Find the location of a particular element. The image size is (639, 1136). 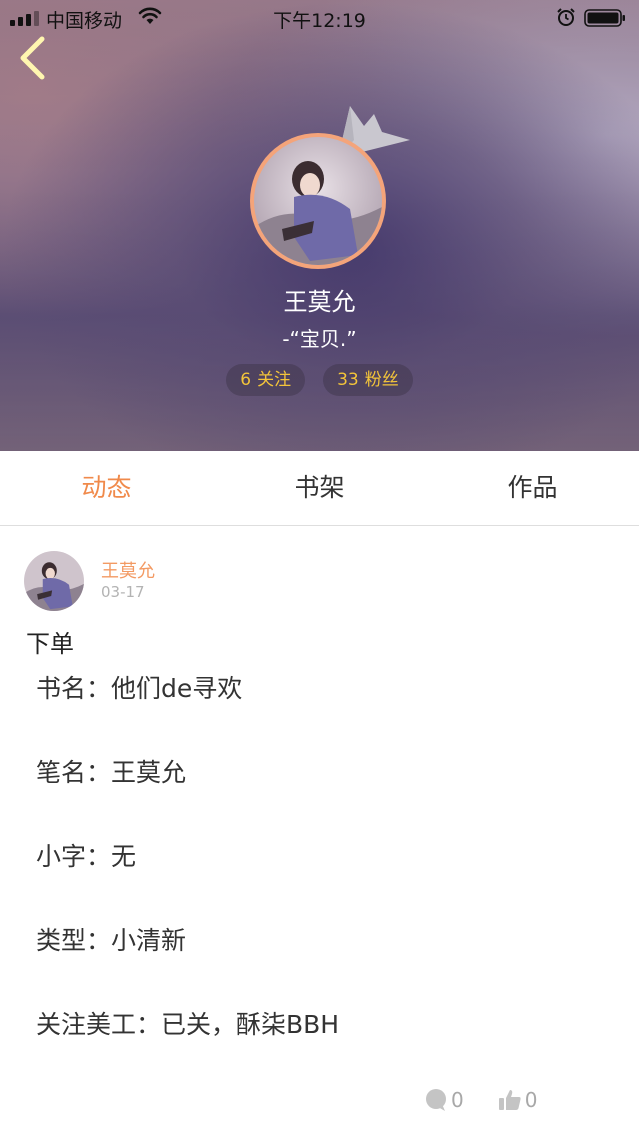

following-button: 6 关注 is located at coordinates (266, 380).